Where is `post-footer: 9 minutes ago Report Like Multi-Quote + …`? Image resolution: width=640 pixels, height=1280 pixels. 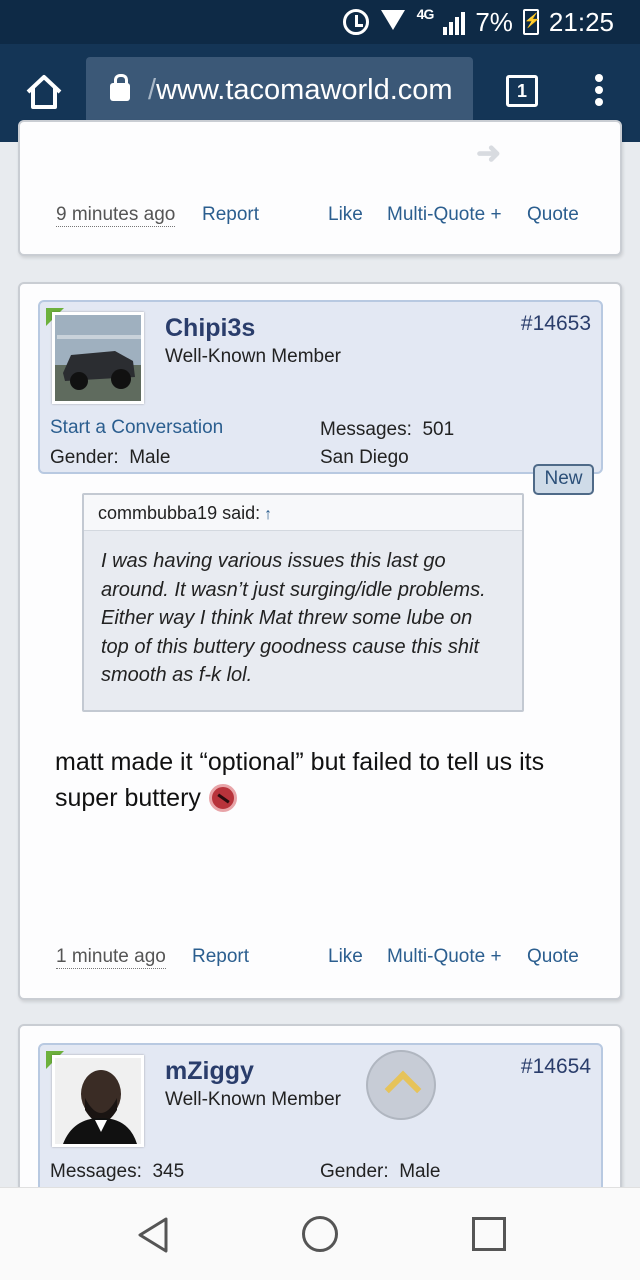
post-footer: 9 minutes ago Report Like Multi-Quote + … is located at coordinates (338, 218).